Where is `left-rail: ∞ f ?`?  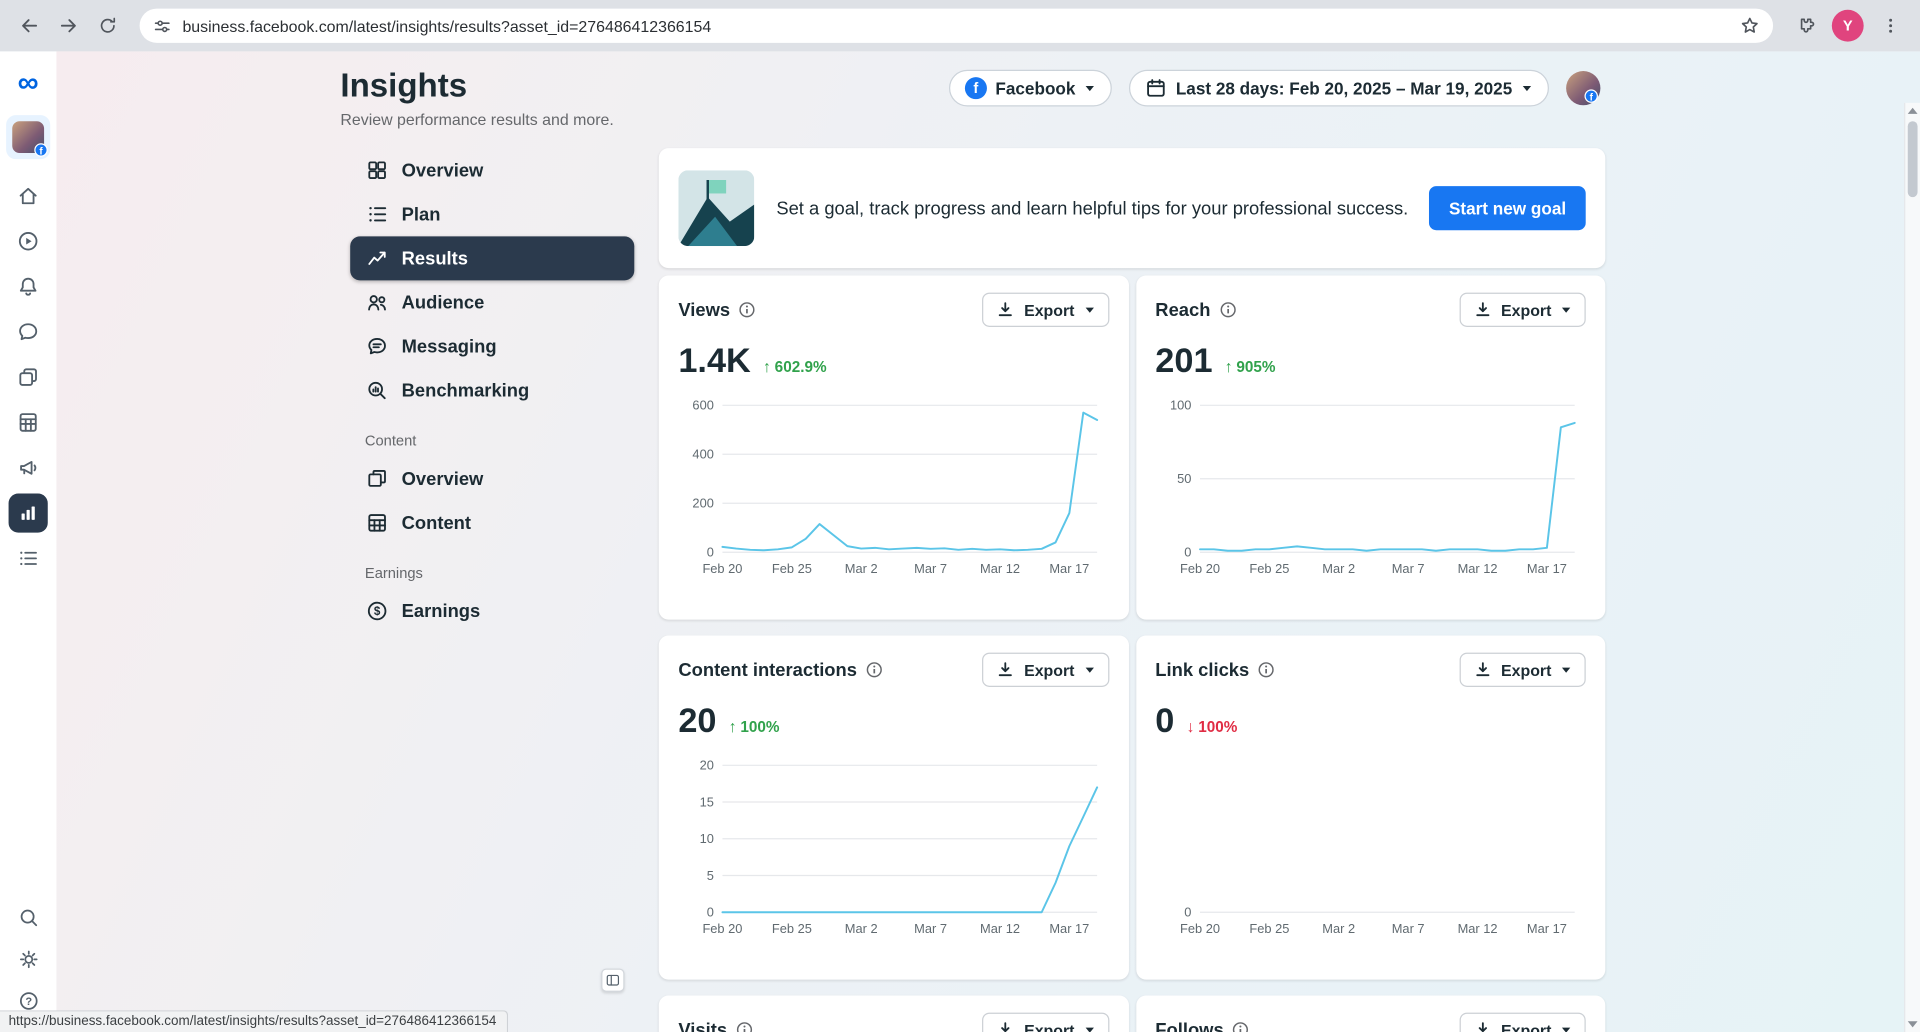 left-rail: ∞ f ? is located at coordinates (28, 541).